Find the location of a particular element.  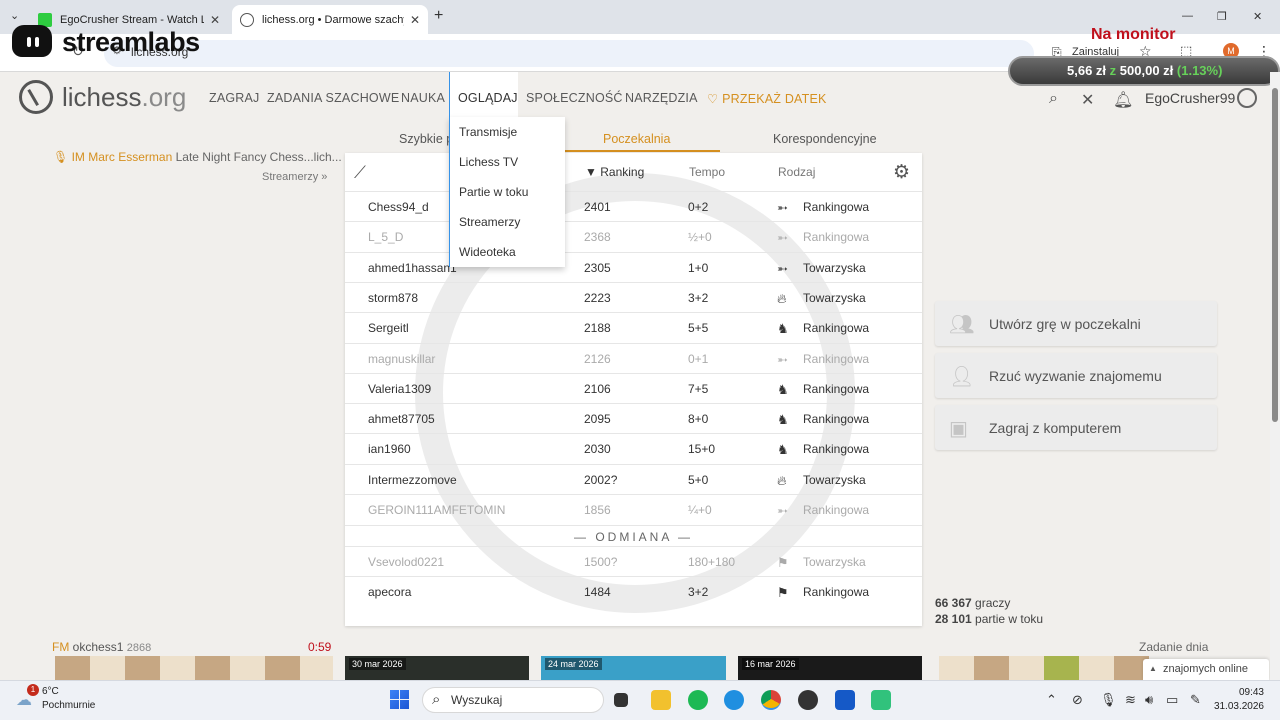

username-menu: EgoCrusher99 is located at coordinates (1190, 98).